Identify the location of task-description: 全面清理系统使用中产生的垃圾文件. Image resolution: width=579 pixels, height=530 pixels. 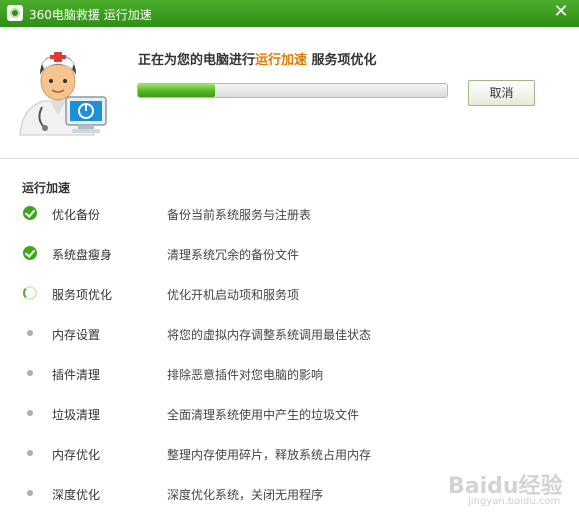
(263, 415).